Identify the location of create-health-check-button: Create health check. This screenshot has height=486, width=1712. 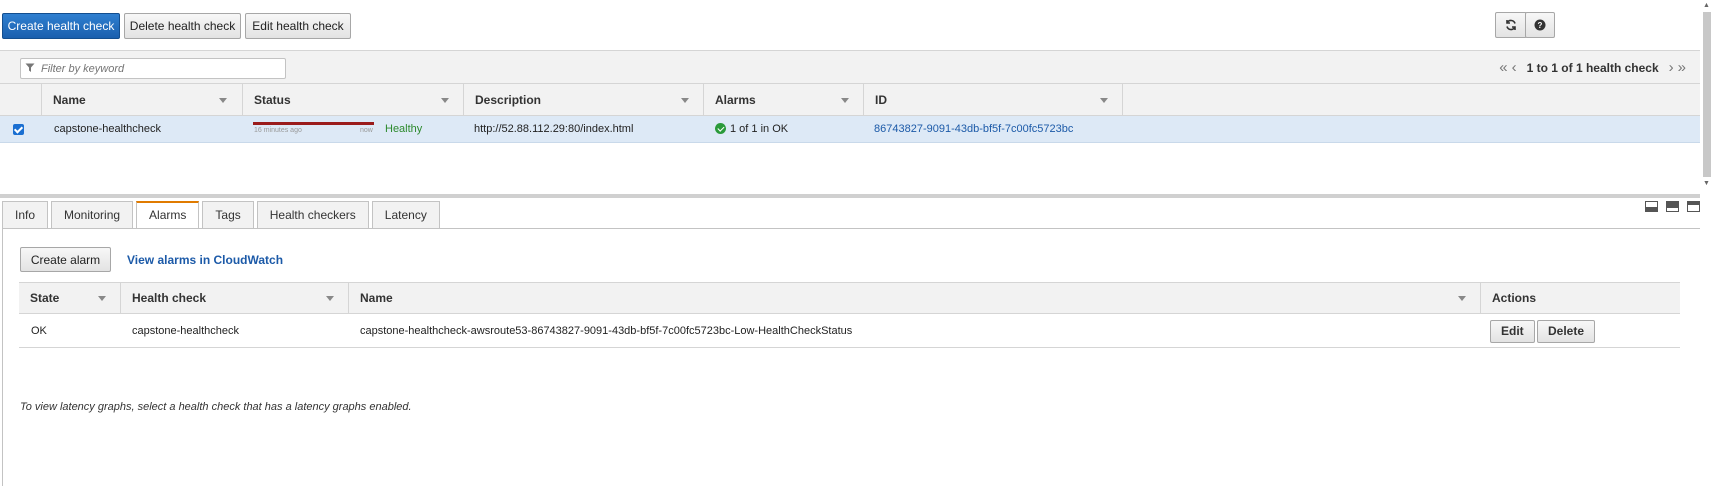
(61, 26).